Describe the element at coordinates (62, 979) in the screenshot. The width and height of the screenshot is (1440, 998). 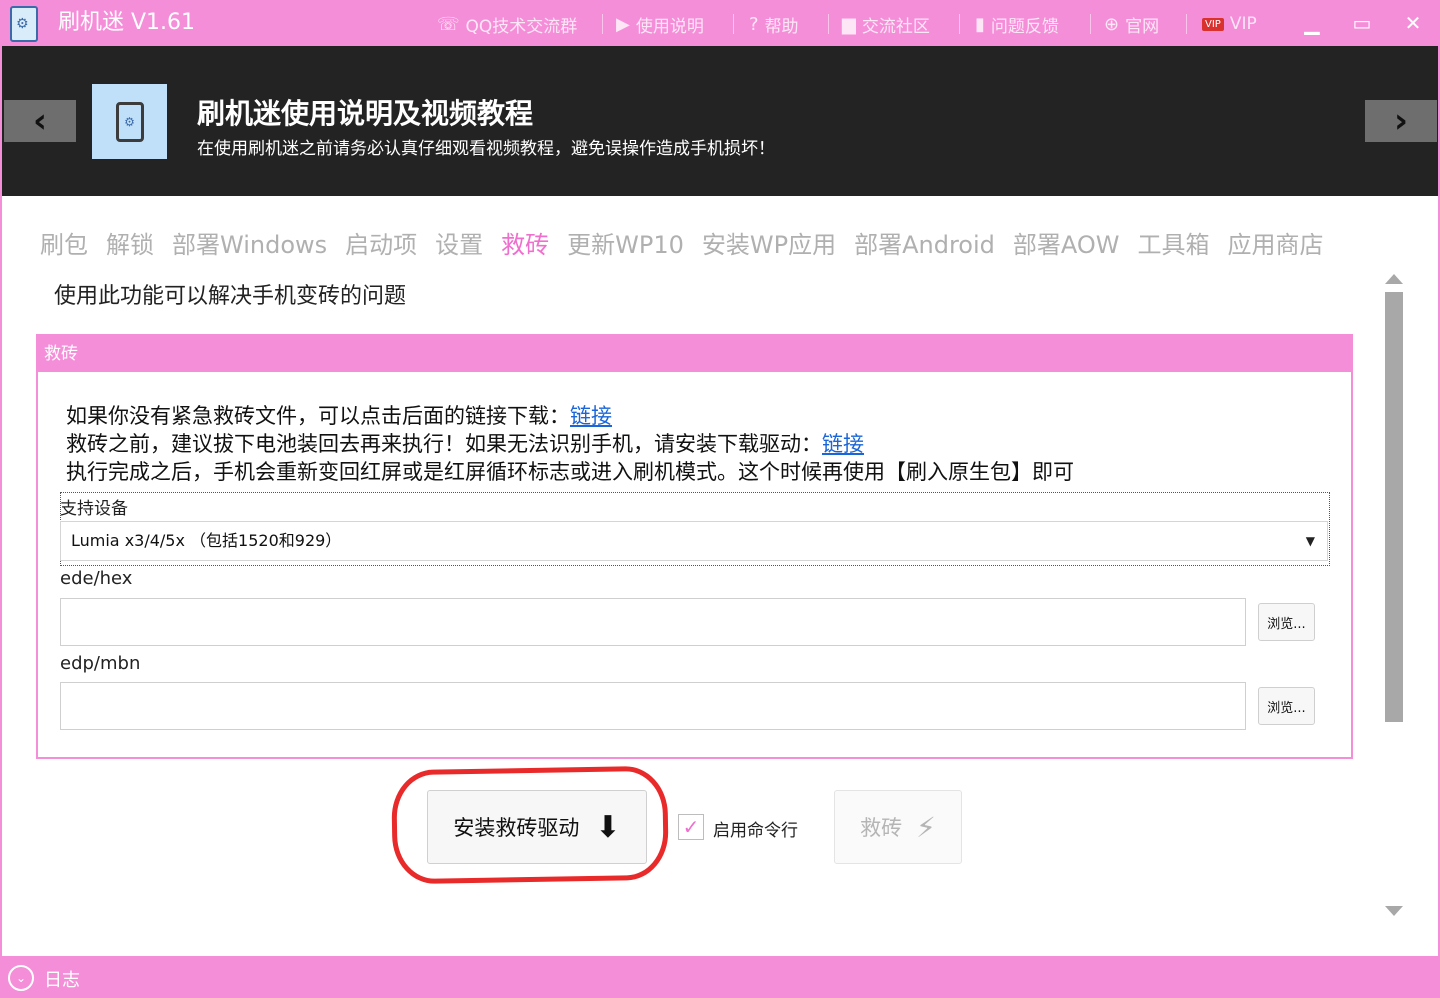
I see `log-label: 日志` at that location.